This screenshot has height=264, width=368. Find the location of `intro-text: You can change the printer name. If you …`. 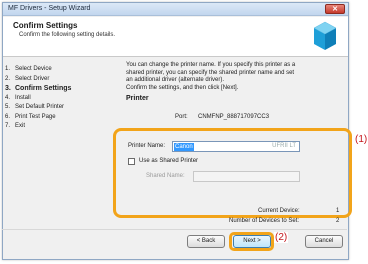

intro-text: You can change the printer name. If you … is located at coordinates (211, 76).